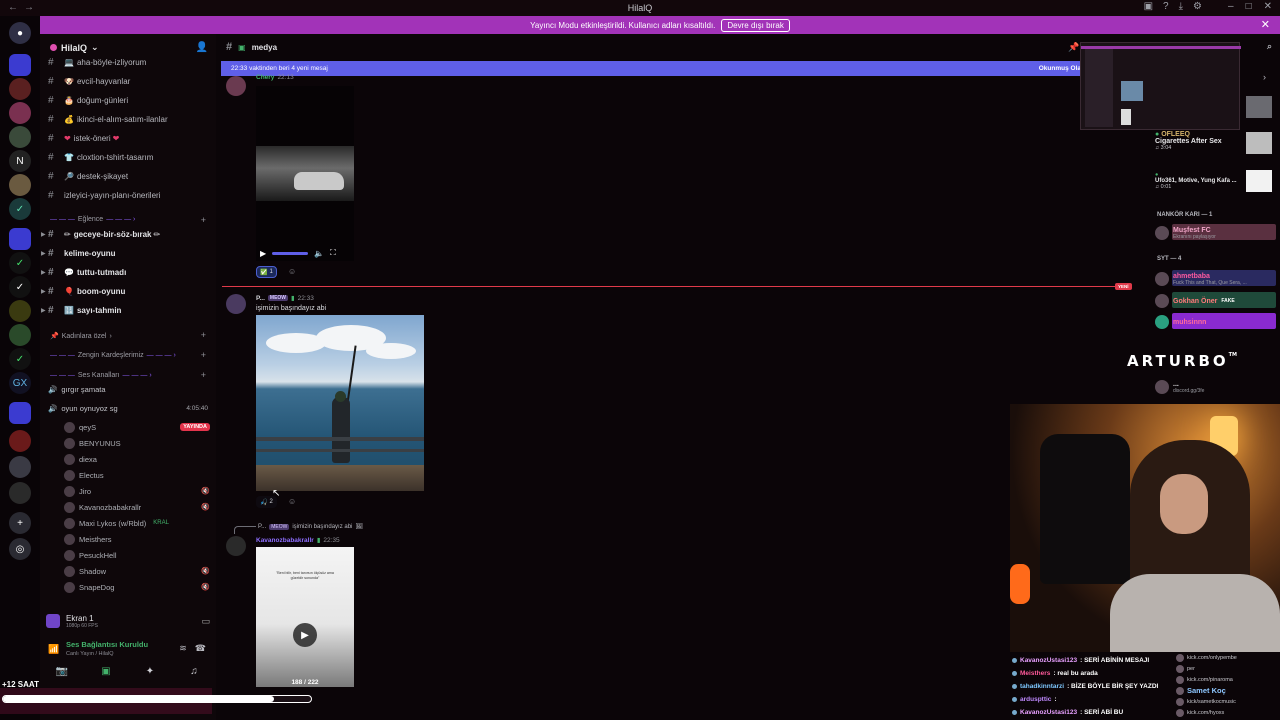  Describe the element at coordinates (92, 219) in the screenshot. I see `category-eglence: — — — Eğlence — — — ›` at that location.